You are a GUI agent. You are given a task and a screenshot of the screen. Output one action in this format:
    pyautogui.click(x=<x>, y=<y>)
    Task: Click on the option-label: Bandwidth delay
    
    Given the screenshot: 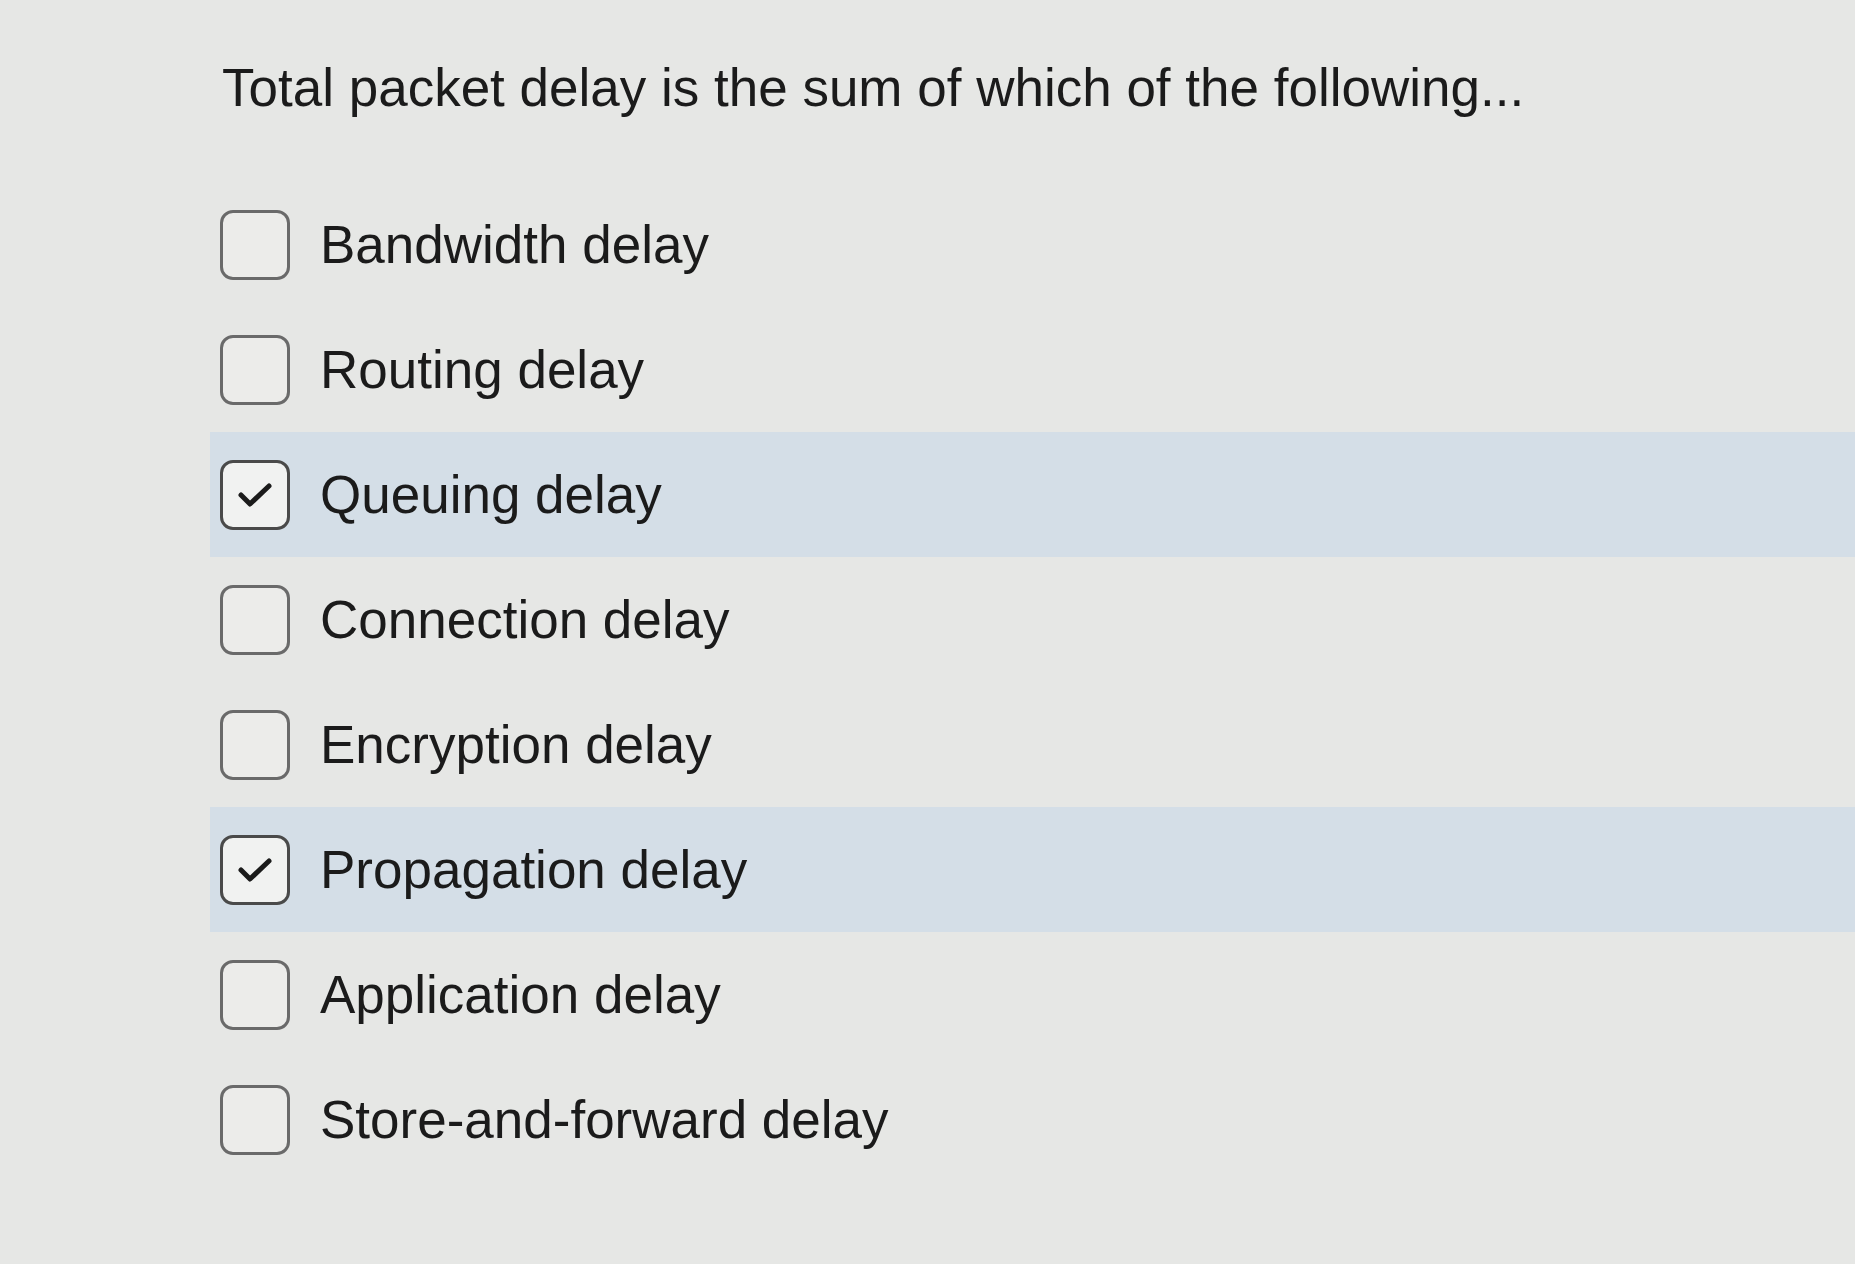 What is the action you would take?
    pyautogui.click(x=514, y=244)
    